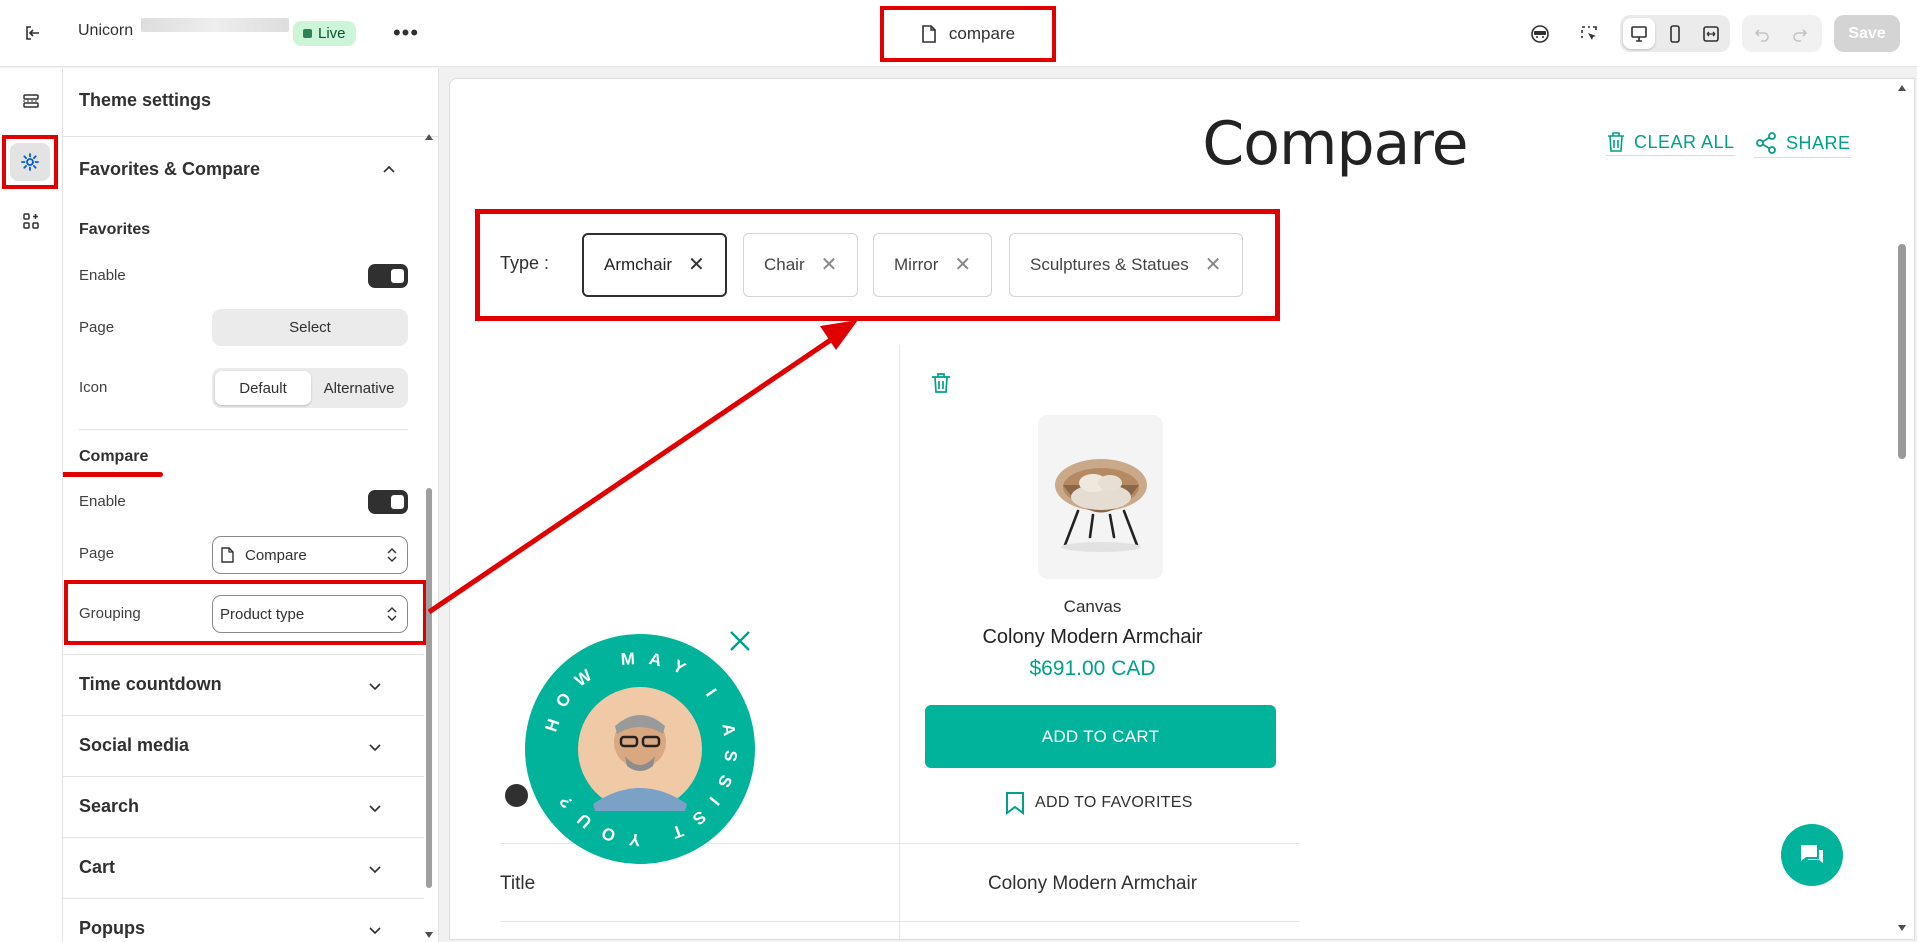  I want to click on share-button: SHARE, so click(1802, 144).